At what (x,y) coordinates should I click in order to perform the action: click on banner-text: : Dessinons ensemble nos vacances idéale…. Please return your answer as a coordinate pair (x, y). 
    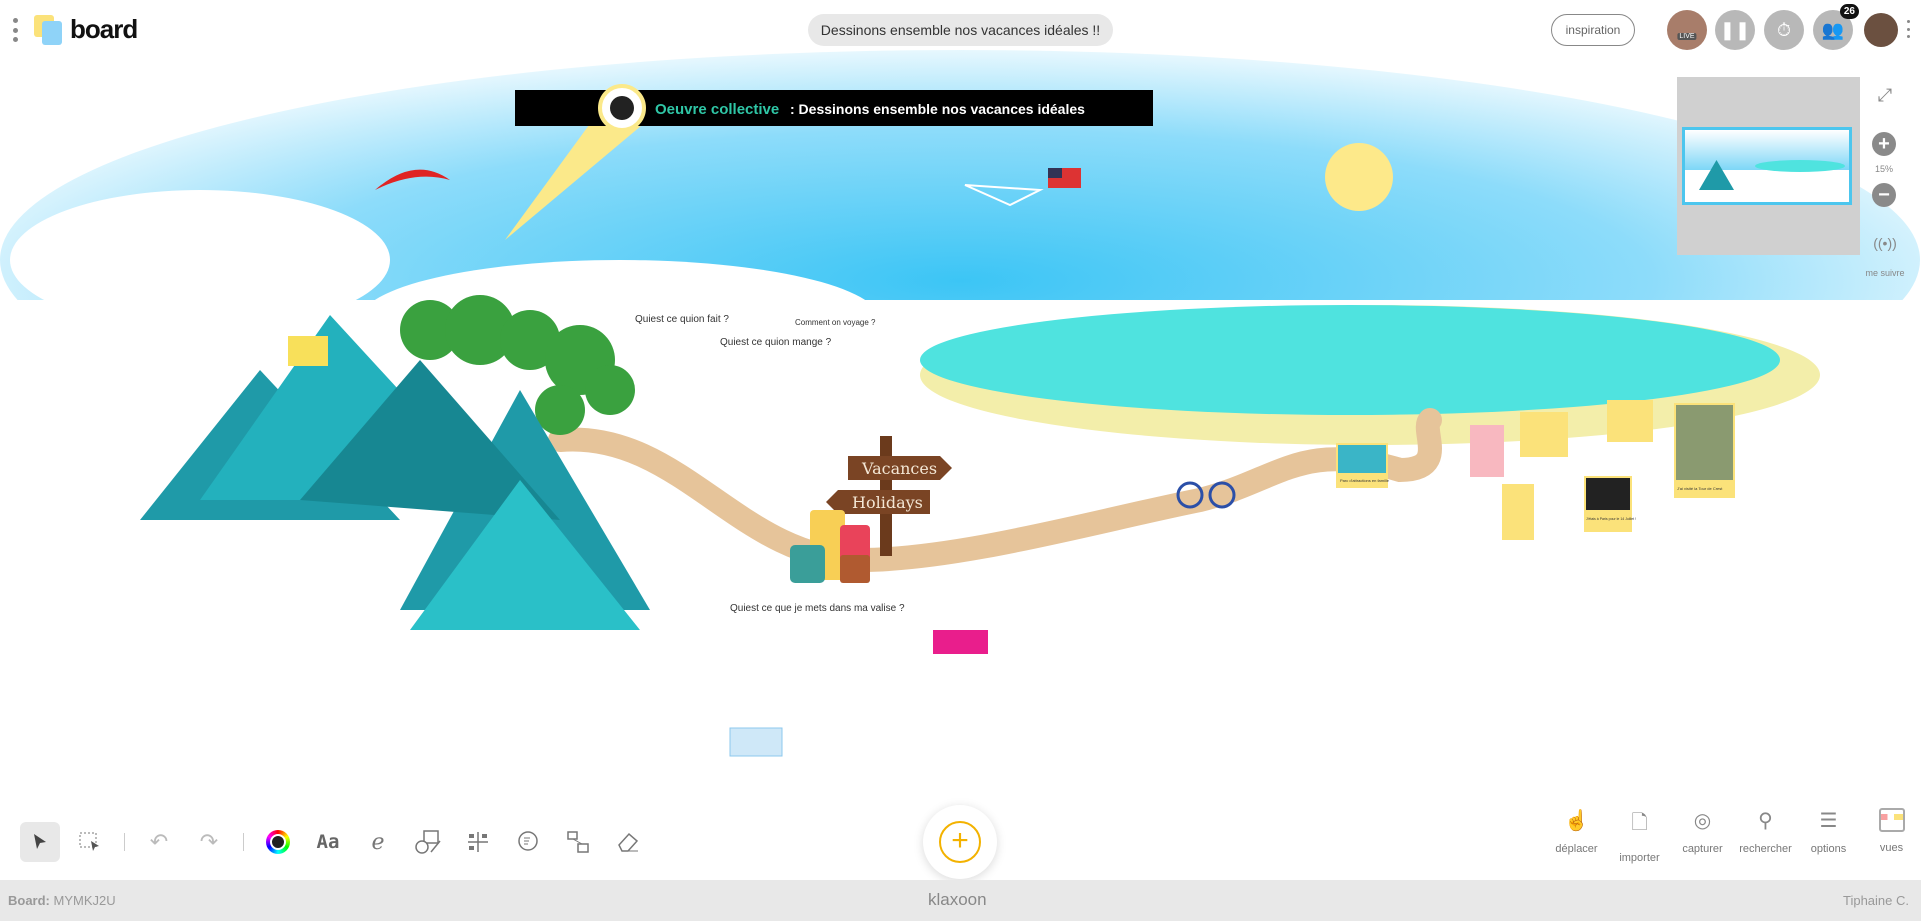
    Looking at the image, I should click on (937, 109).